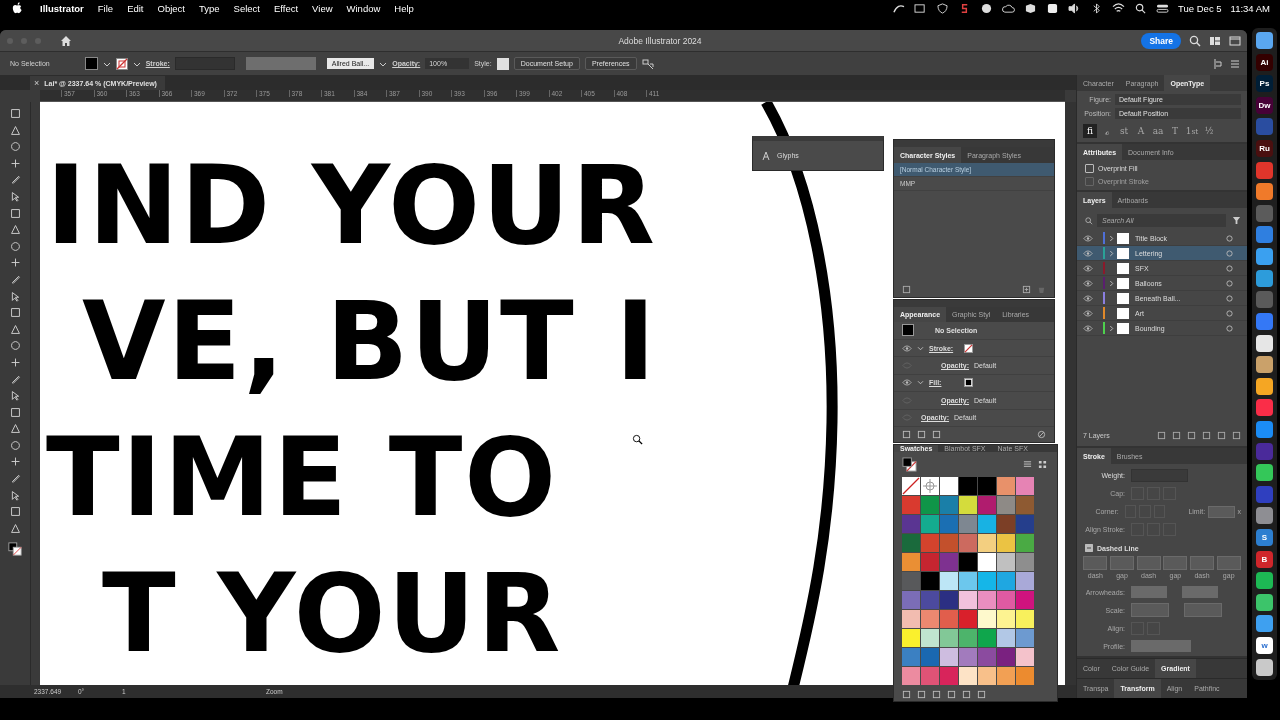 The width and height of the screenshot is (1280, 720). What do you see at coordinates (1175, 131) in the screenshot?
I see `opentype-button: T` at bounding box center [1175, 131].